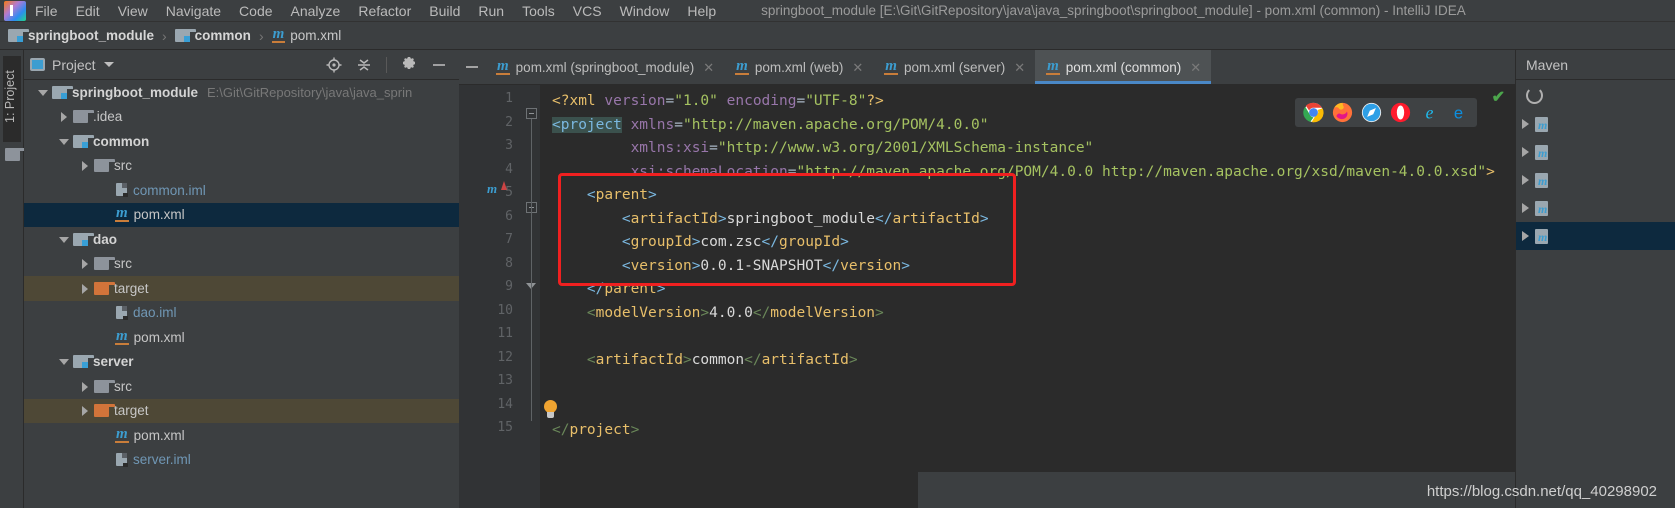 Image resolution: width=1675 pixels, height=508 pixels. Describe the element at coordinates (492, 189) in the screenshot. I see `maven-parent-gutter-icon: m` at that location.